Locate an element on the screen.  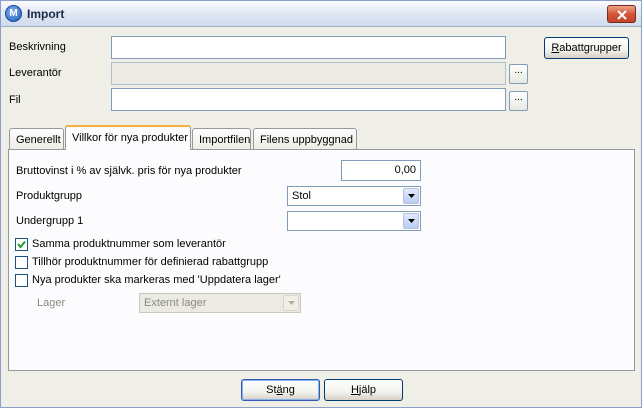
app-icon: M is located at coordinates (13, 13).